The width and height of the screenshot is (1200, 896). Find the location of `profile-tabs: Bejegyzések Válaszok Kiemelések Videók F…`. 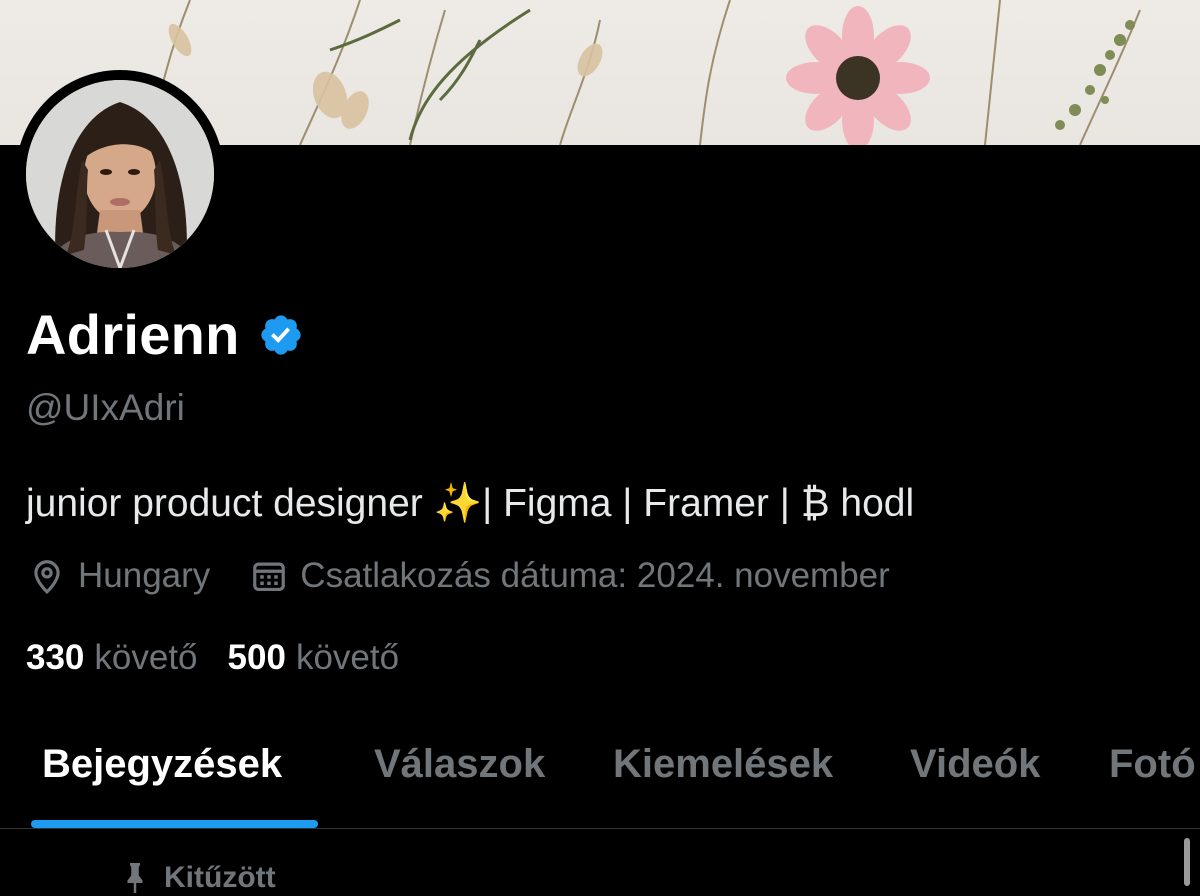

profile-tabs: Bejegyzések Válaszok Kiemelések Videók F… is located at coordinates (600, 778).